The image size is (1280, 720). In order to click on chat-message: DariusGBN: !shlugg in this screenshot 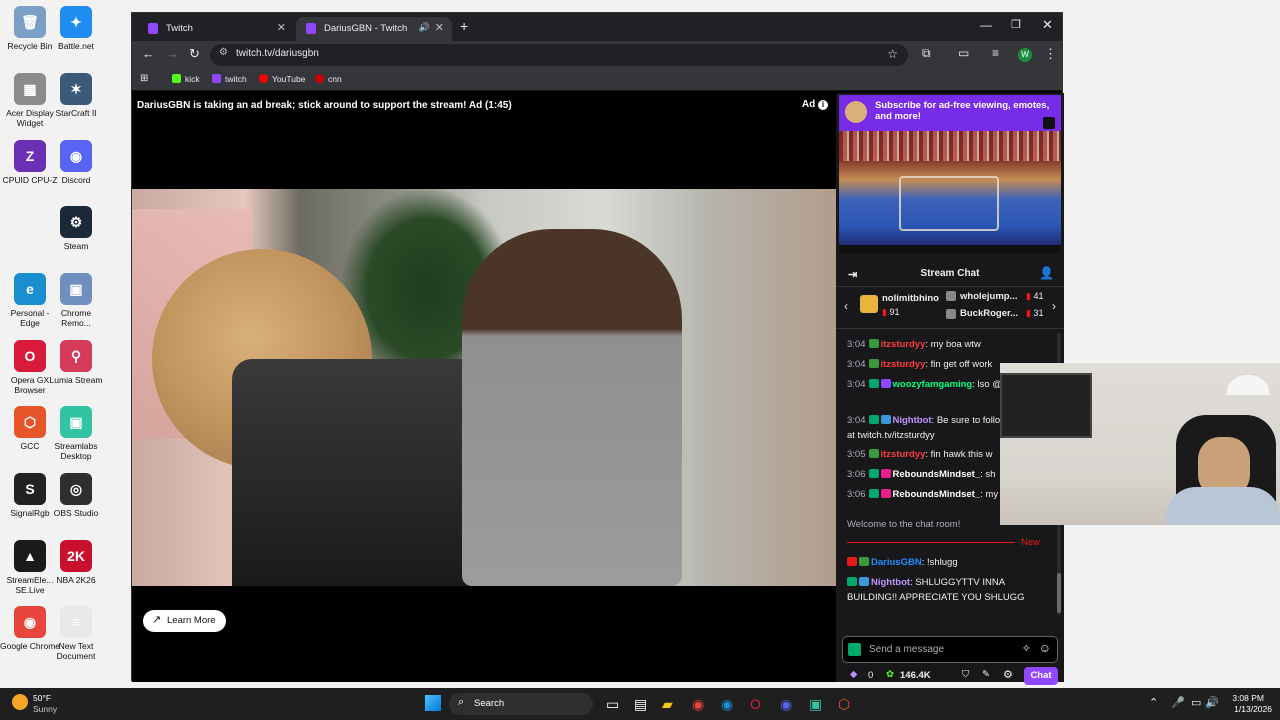, I will do `click(951, 562)`.